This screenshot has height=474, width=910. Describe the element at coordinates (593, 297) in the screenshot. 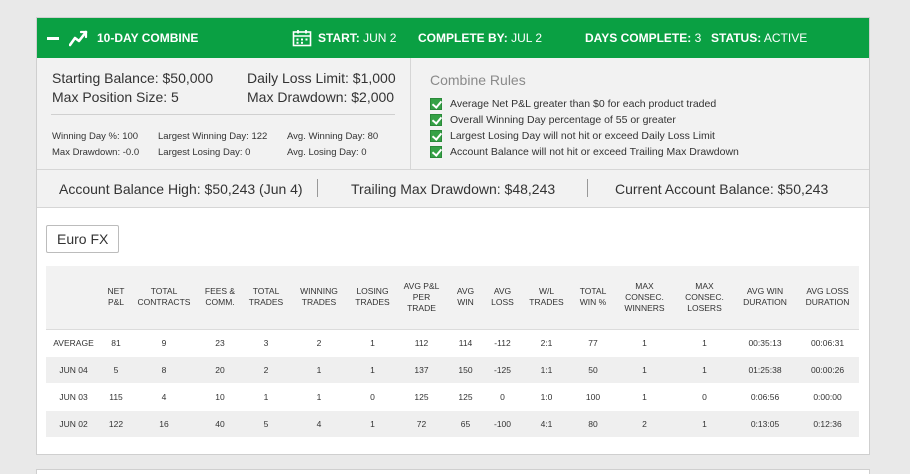

I see `column-header: TOTAL WIN %` at that location.